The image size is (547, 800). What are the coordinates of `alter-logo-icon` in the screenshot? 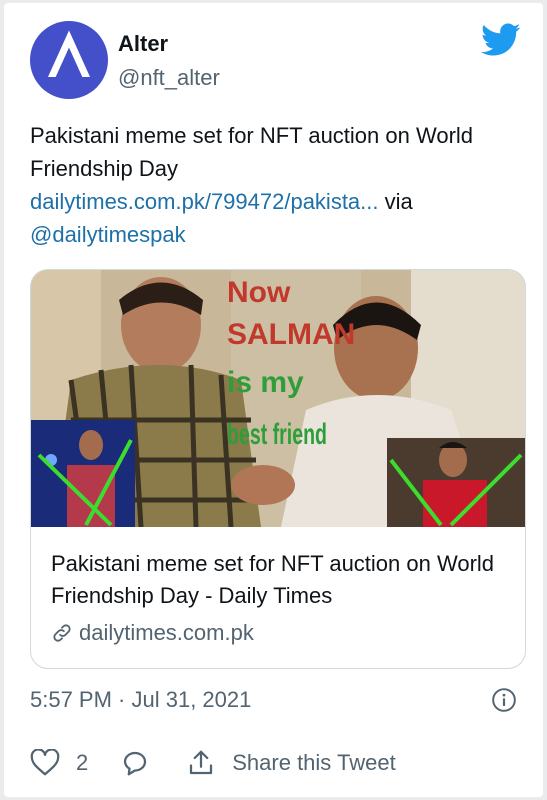 It's located at (69, 58).